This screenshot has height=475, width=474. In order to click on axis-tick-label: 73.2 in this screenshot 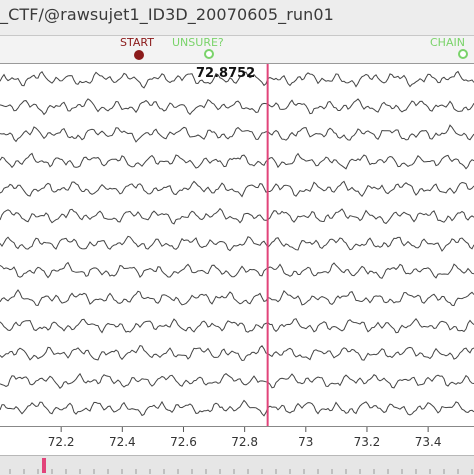, I will do `click(367, 442)`.